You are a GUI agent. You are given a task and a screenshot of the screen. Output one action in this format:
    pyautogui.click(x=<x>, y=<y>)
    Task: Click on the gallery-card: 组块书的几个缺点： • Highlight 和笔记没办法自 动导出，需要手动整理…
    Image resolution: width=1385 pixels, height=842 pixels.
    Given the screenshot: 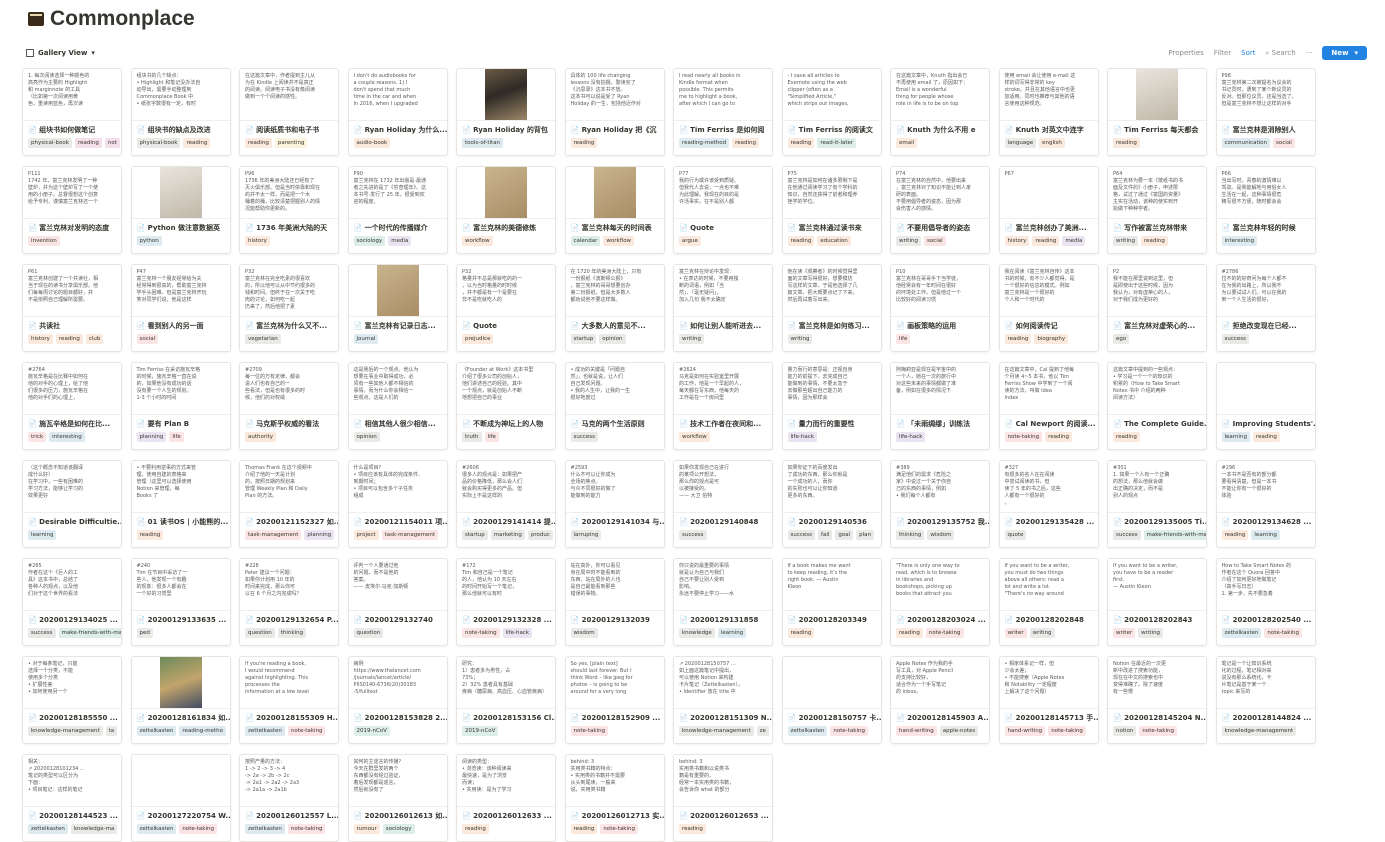 What is the action you would take?
    pyautogui.click(x=180, y=112)
    